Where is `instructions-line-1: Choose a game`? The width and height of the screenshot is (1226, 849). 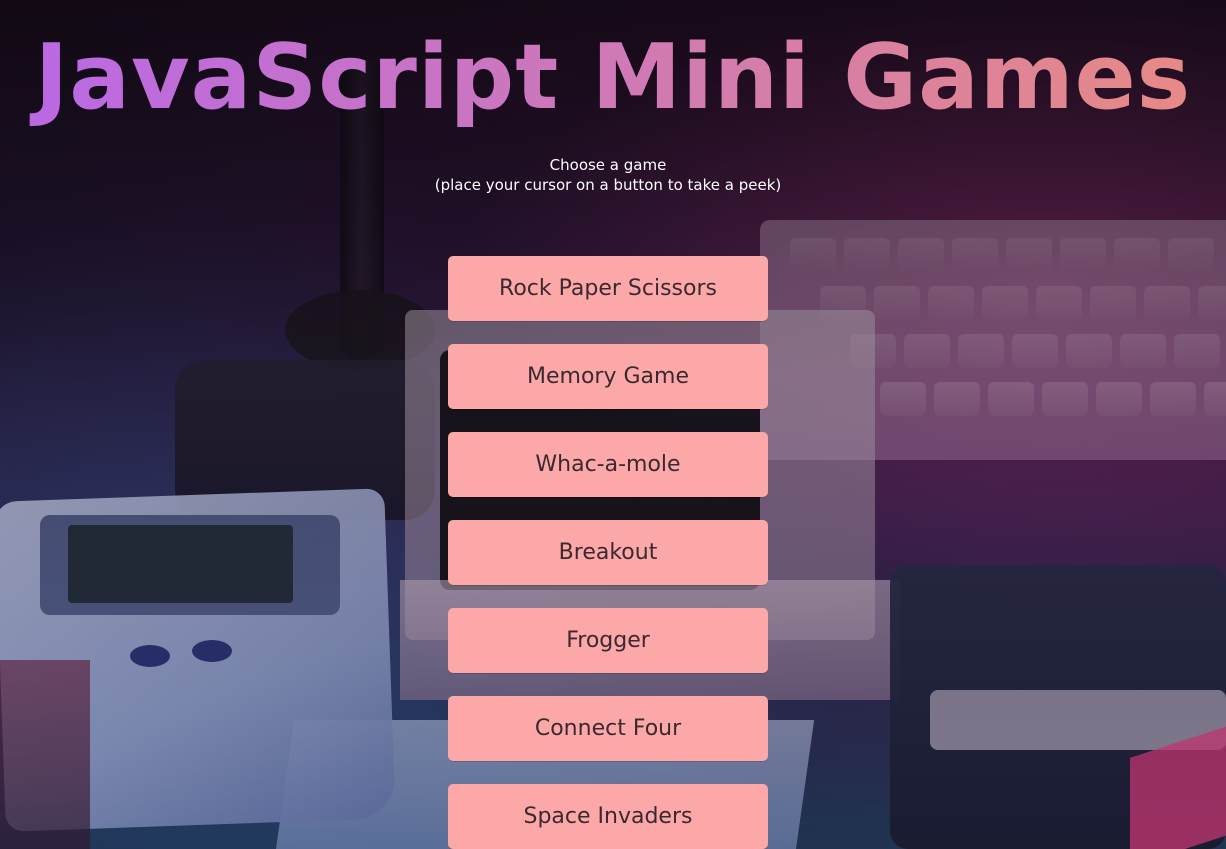 instructions-line-1: Choose a game is located at coordinates (608, 165).